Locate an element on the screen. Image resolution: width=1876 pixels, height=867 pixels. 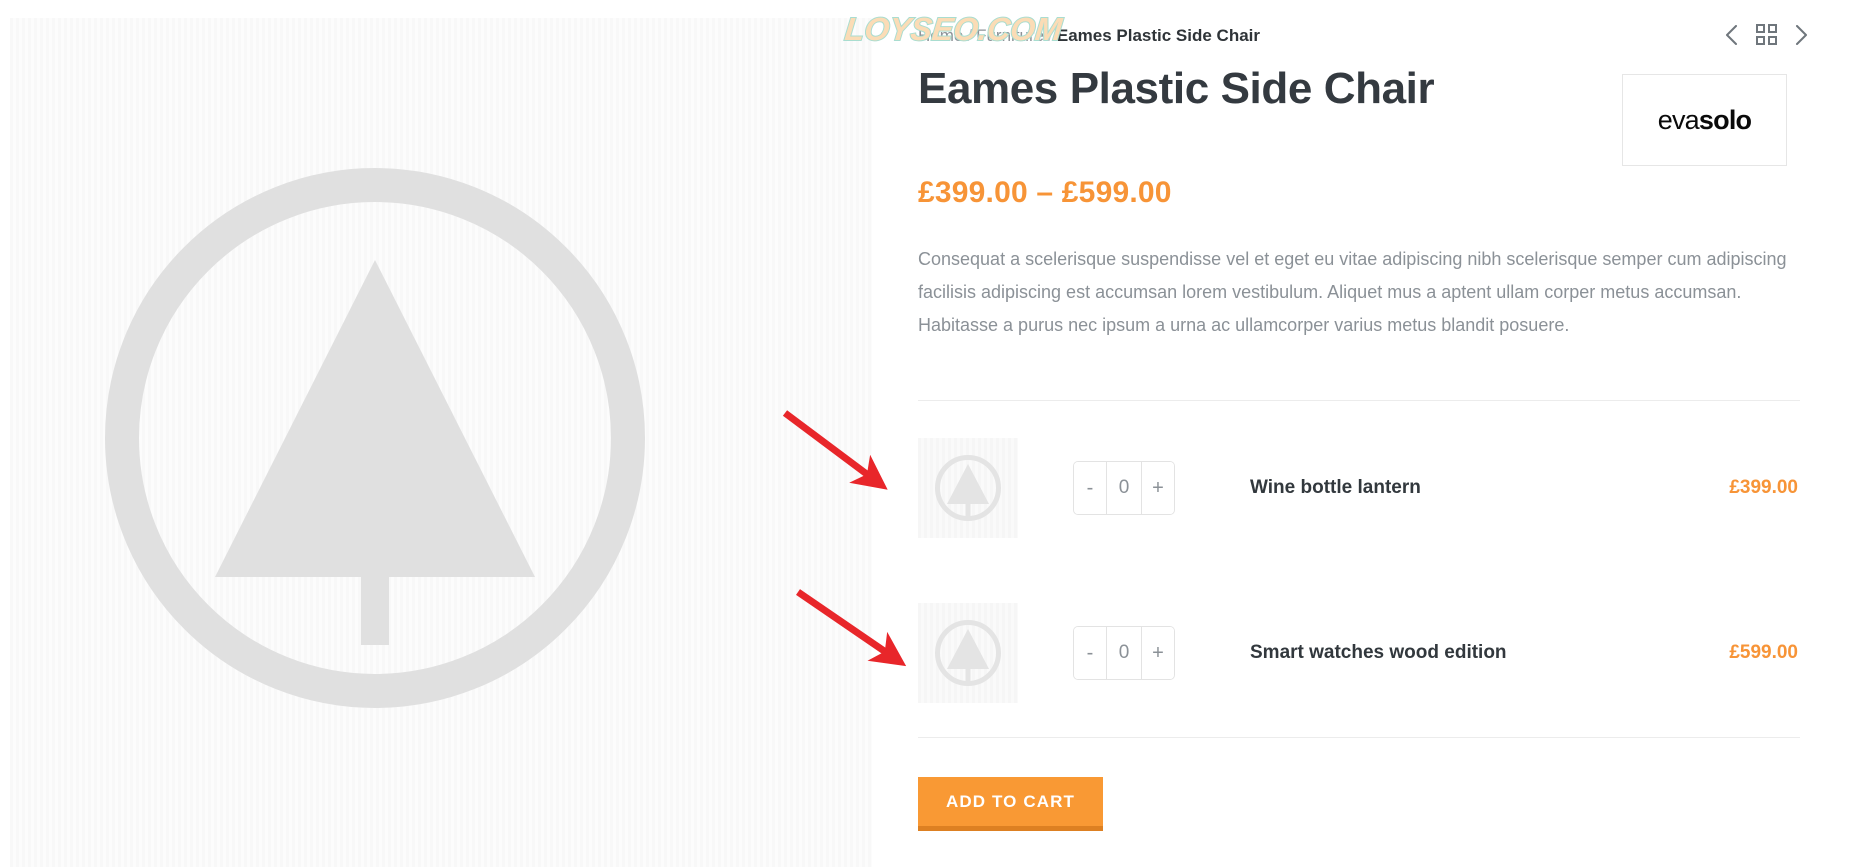
product-name: Wine bottle lantern is located at coordinates (1489, 488).